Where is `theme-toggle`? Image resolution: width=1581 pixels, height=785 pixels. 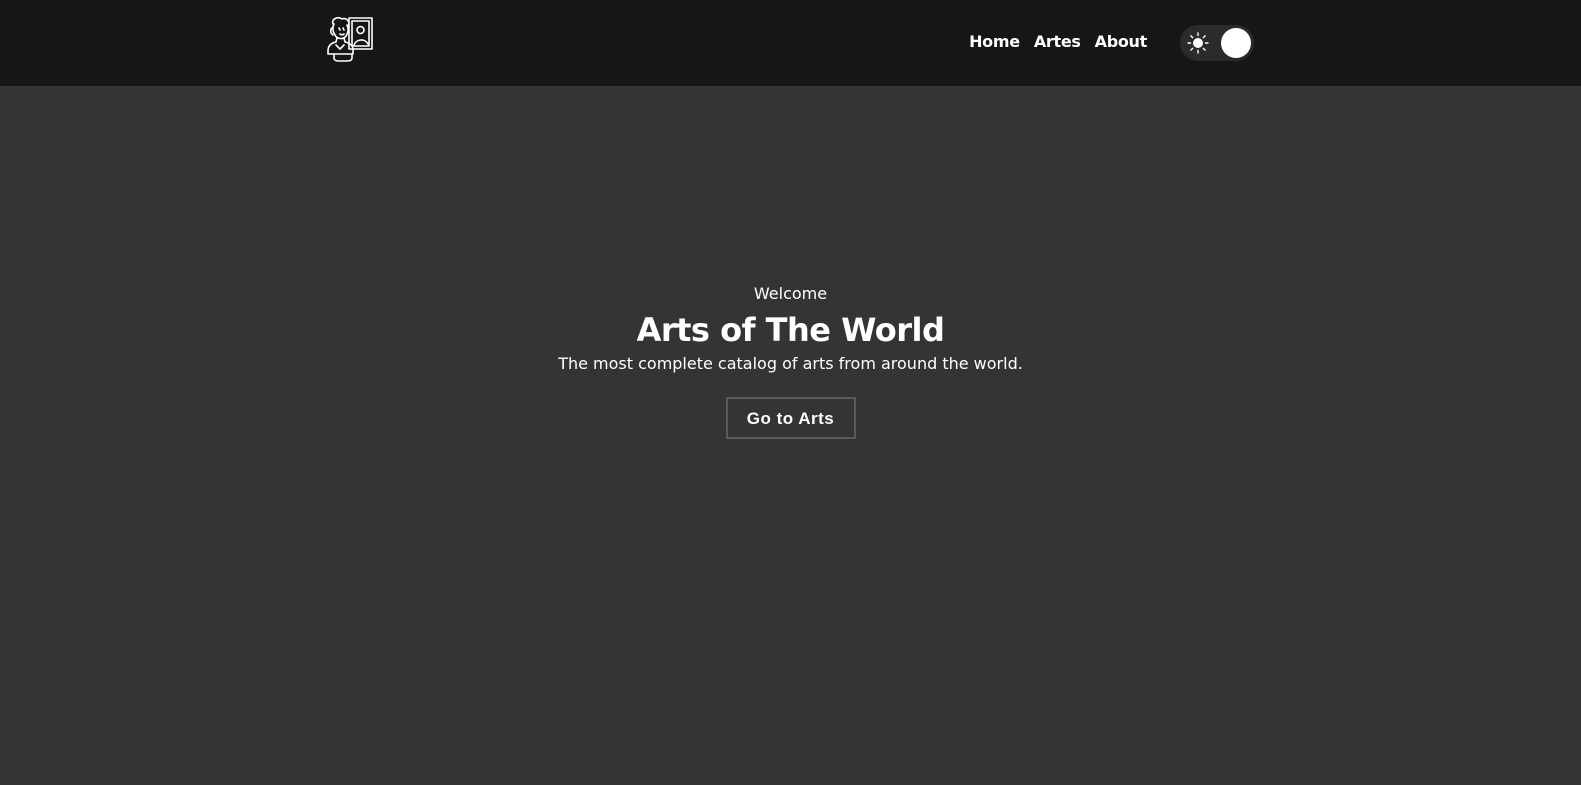
theme-toggle is located at coordinates (1217, 43).